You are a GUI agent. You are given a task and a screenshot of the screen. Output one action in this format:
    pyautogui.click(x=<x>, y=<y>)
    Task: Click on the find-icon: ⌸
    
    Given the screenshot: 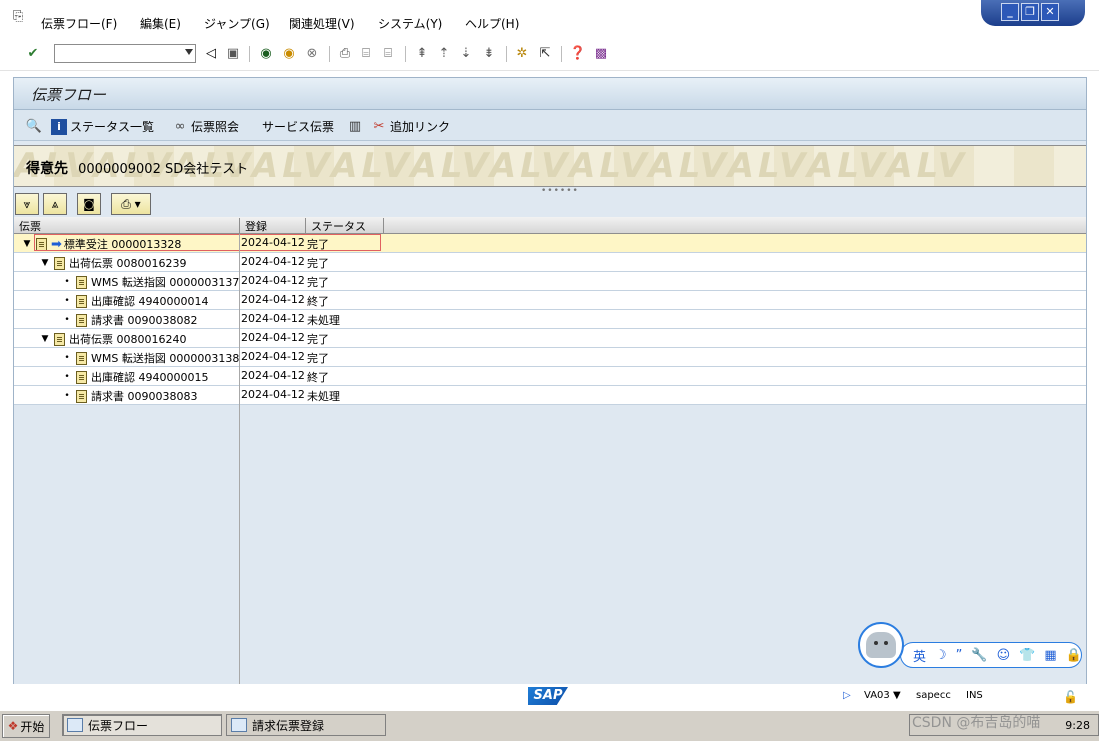 What is the action you would take?
    pyautogui.click(x=366, y=53)
    